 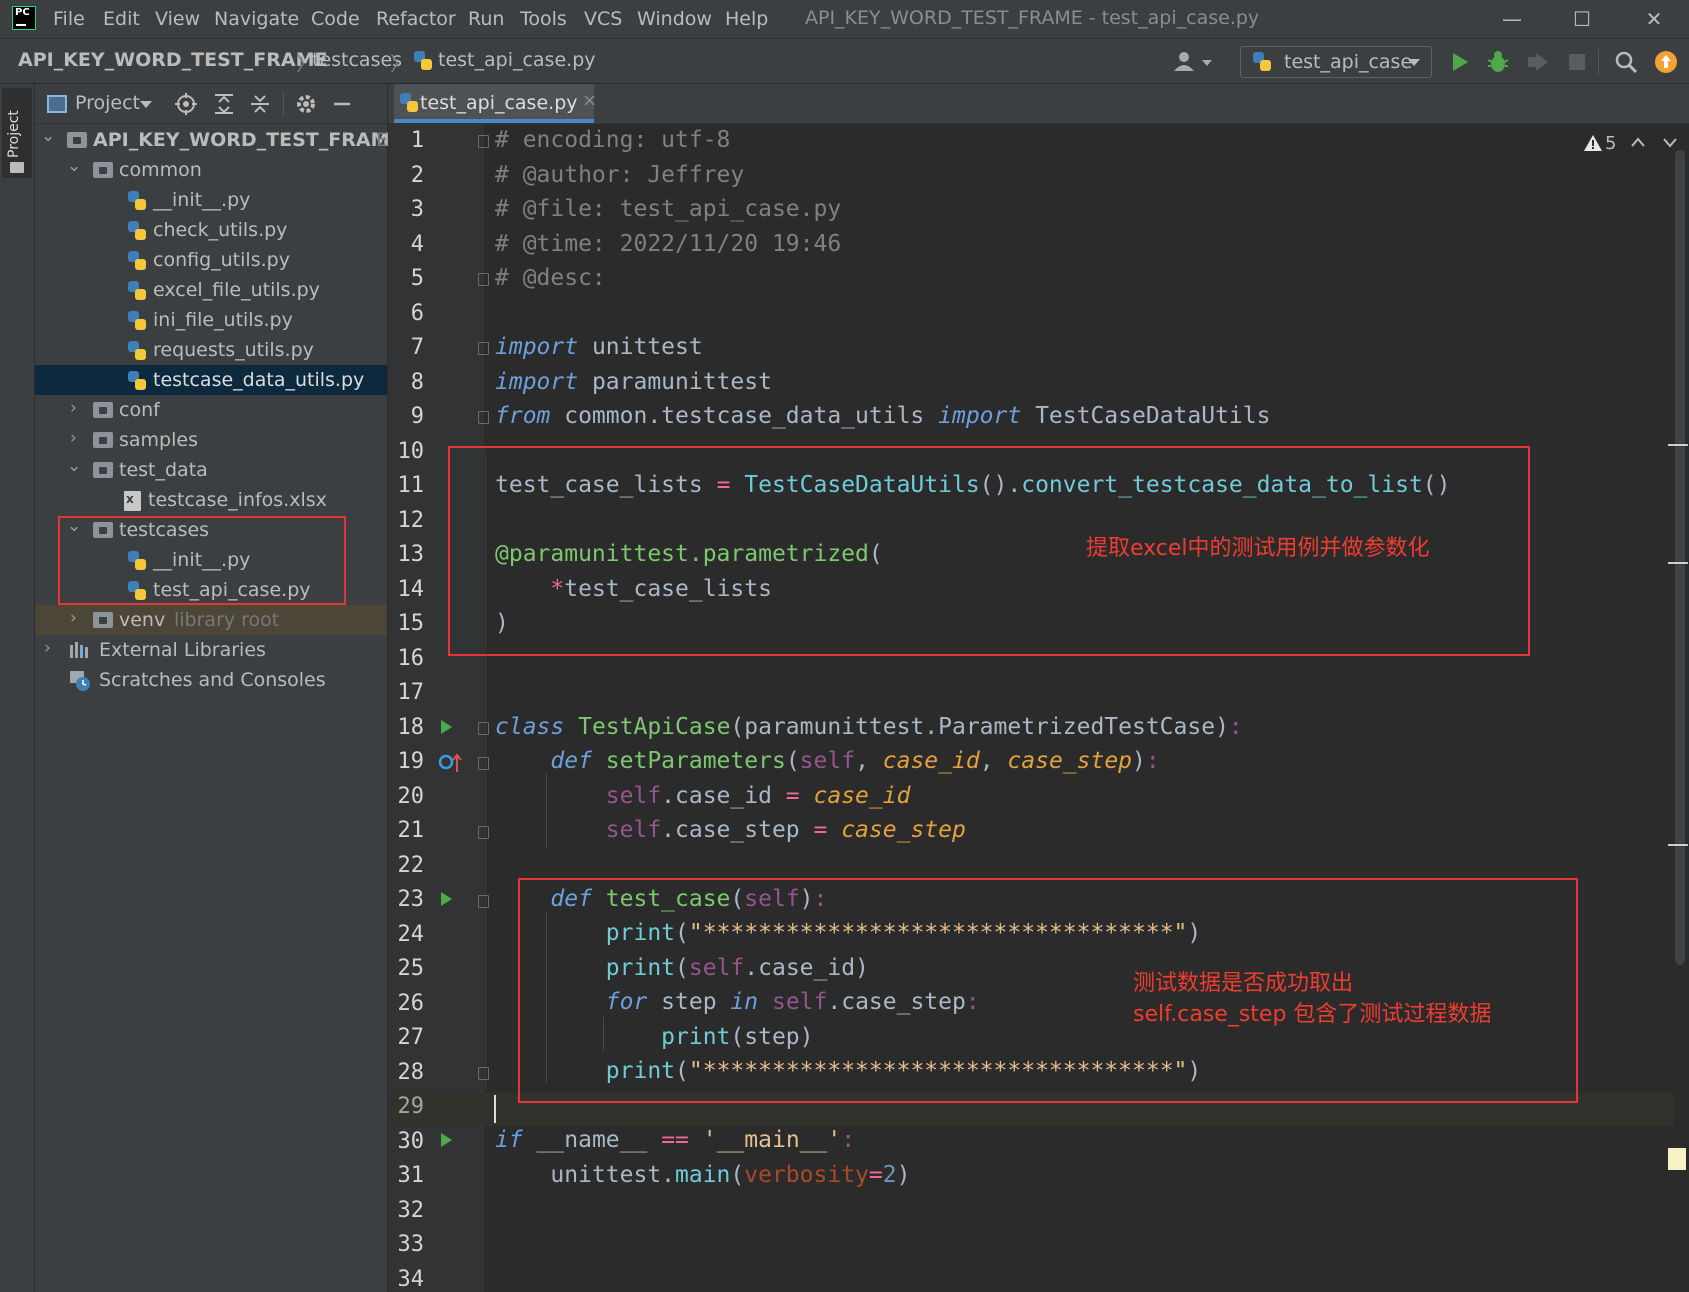 What do you see at coordinates (69, 19) in the screenshot?
I see `menu-file: File` at bounding box center [69, 19].